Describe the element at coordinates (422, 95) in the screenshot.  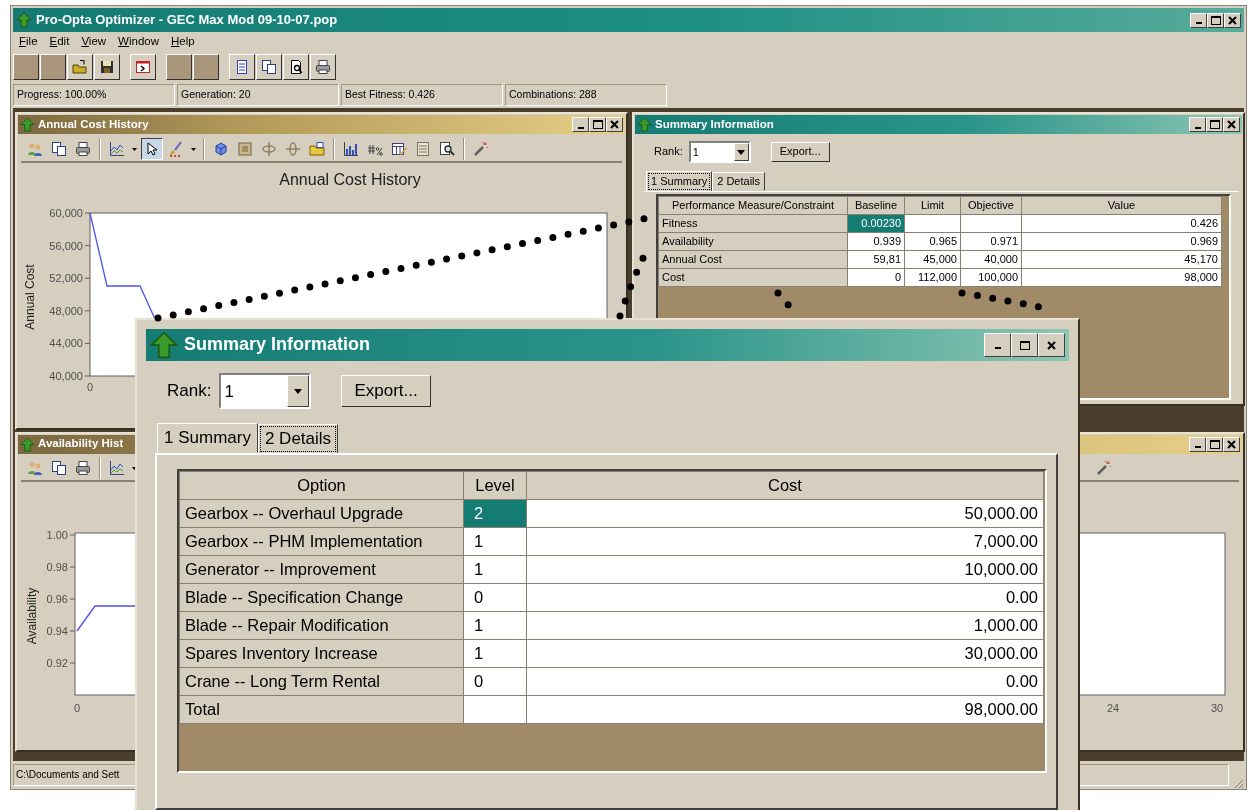
I see `status-panel: Best Fitness: 0.426` at that location.